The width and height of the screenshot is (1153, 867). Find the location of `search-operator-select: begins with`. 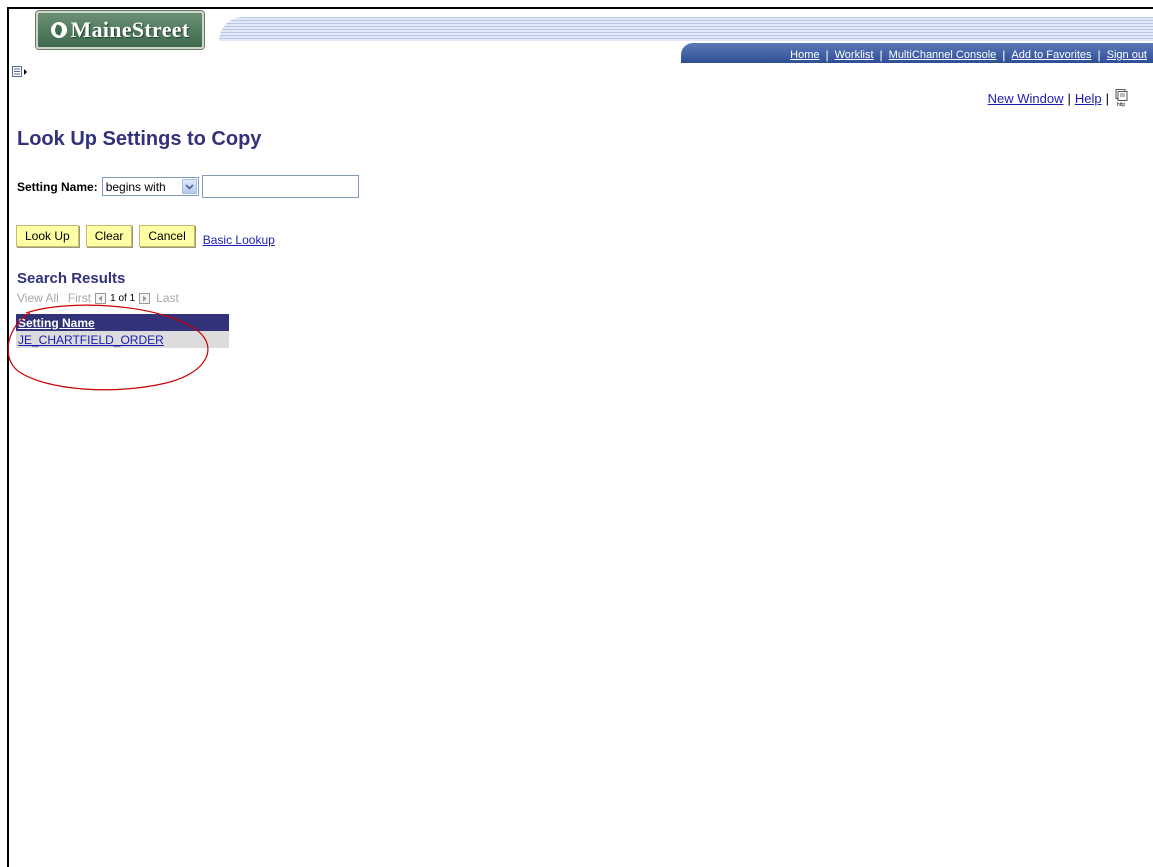

search-operator-select: begins with is located at coordinates (150, 186).